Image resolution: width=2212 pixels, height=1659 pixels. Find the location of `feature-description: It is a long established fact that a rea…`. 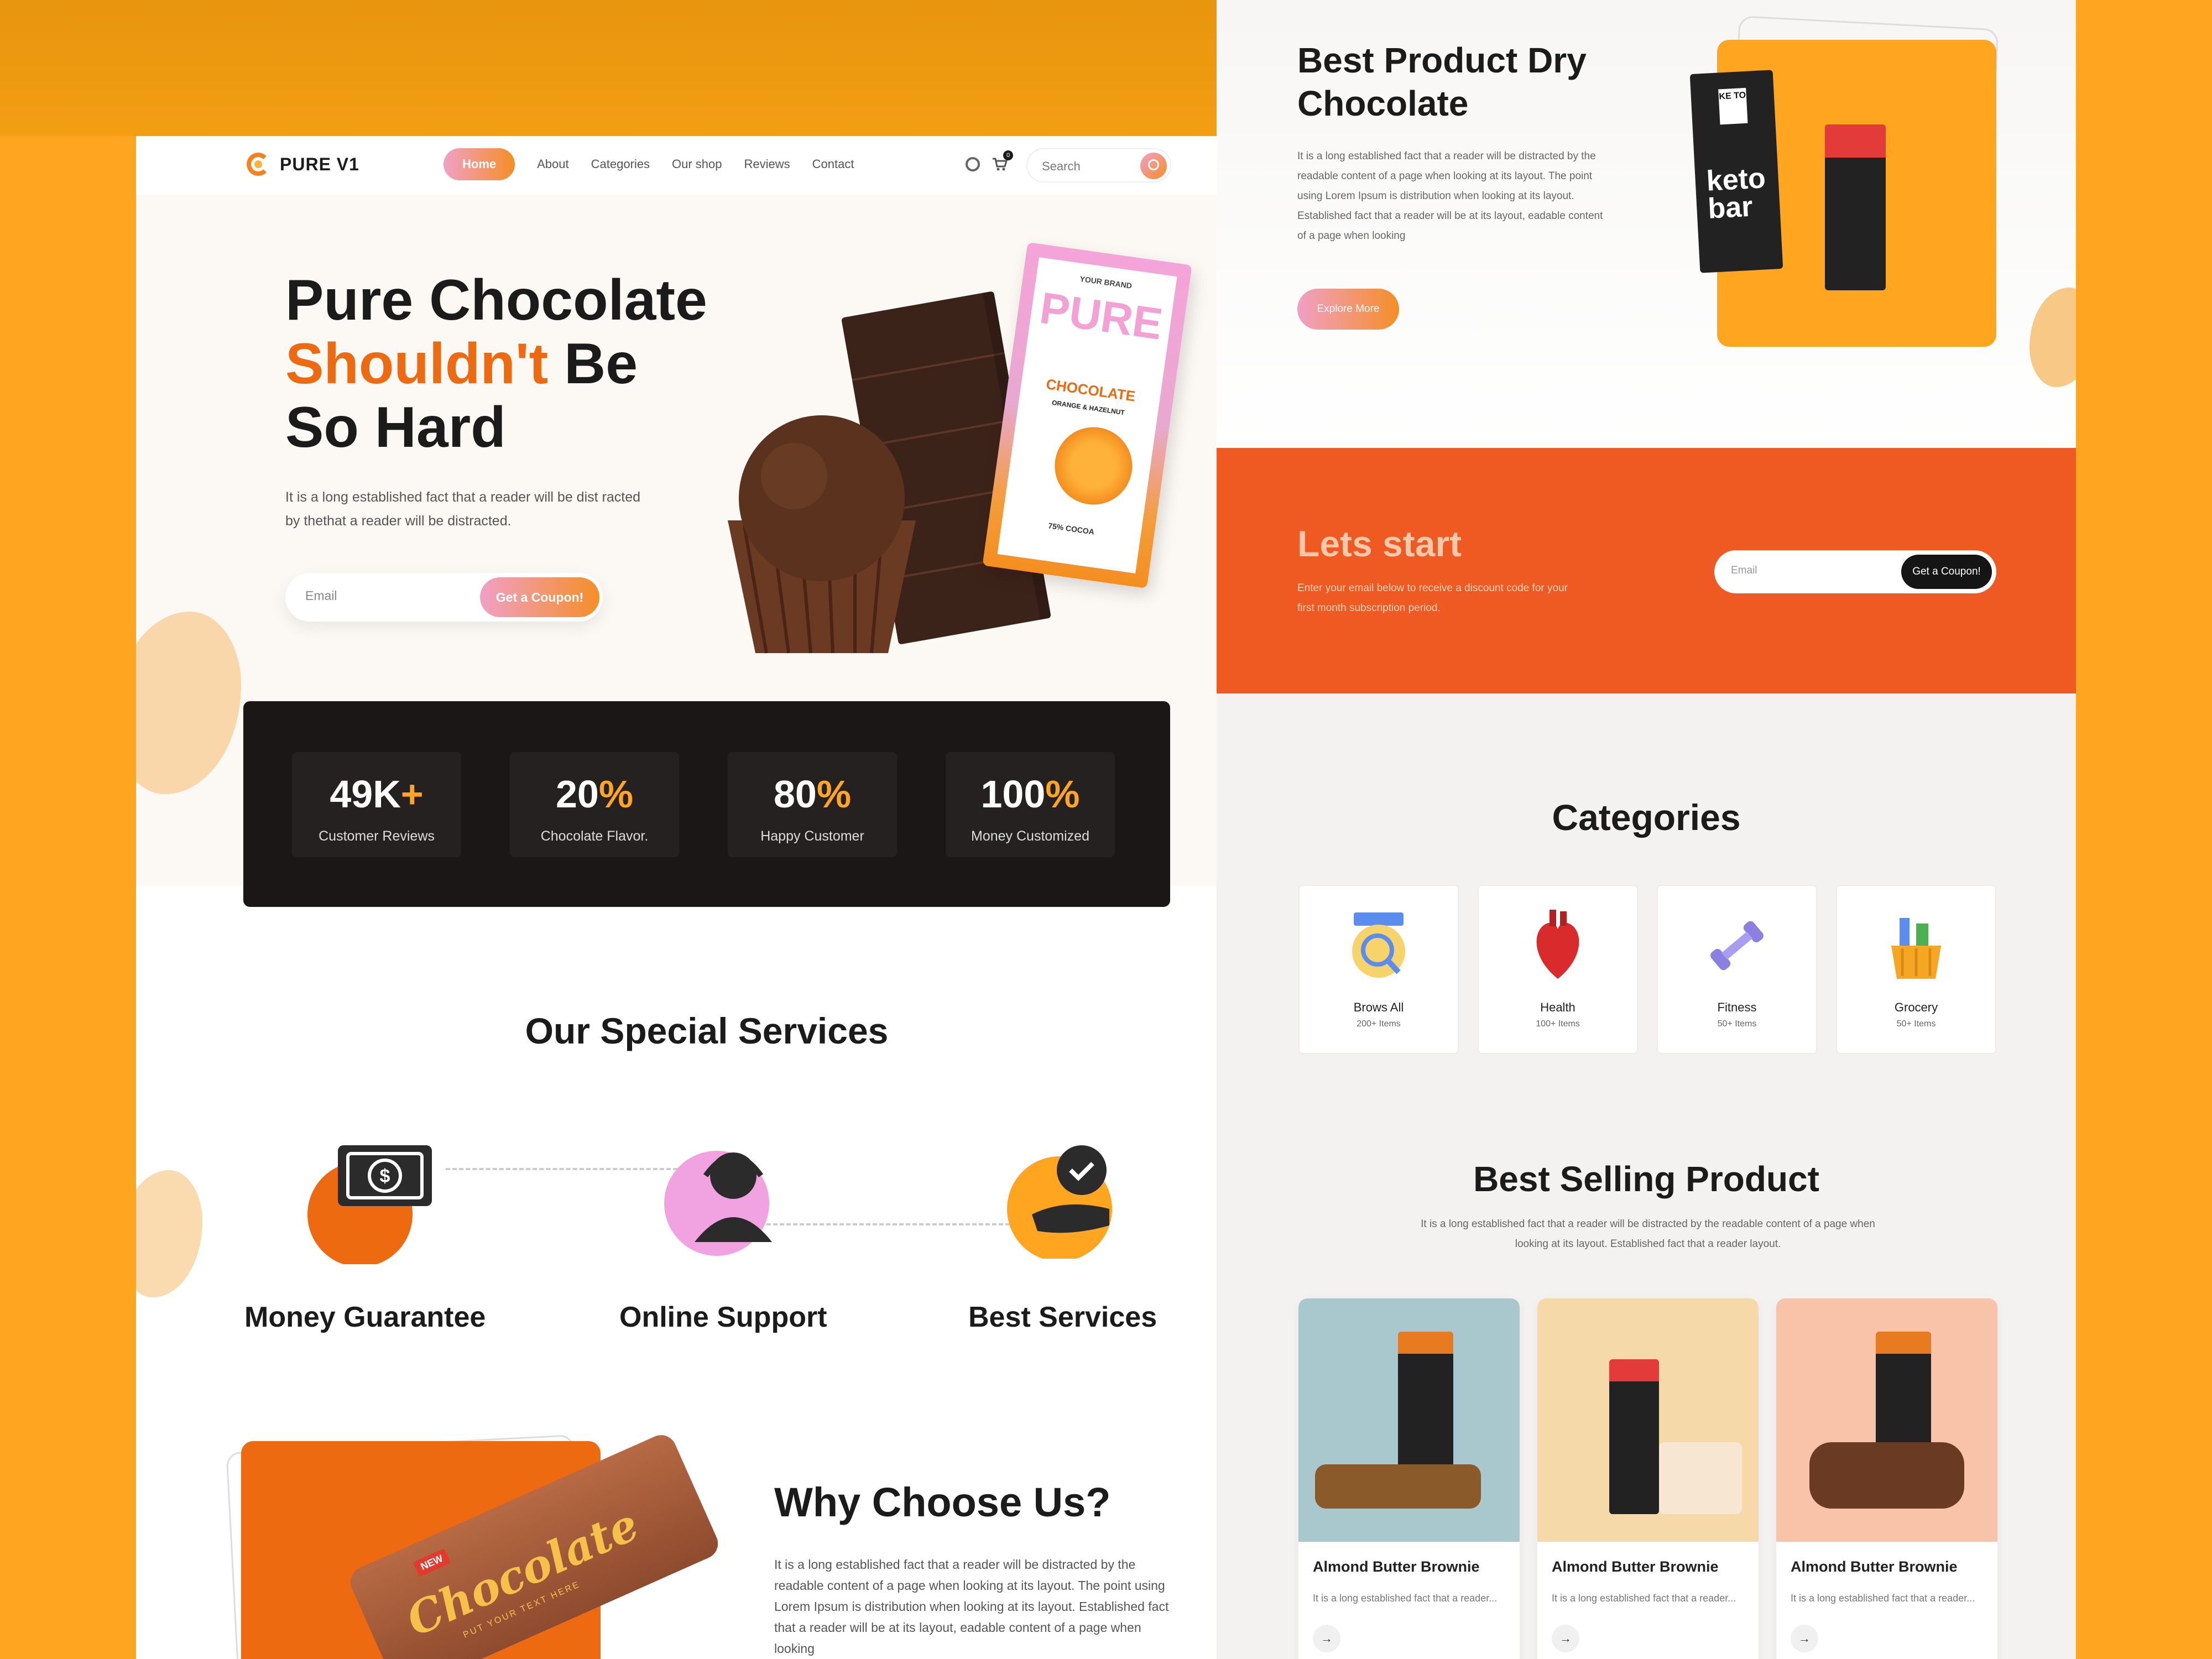

feature-description: It is a long established fact that a rea… is located at coordinates (1450, 196).